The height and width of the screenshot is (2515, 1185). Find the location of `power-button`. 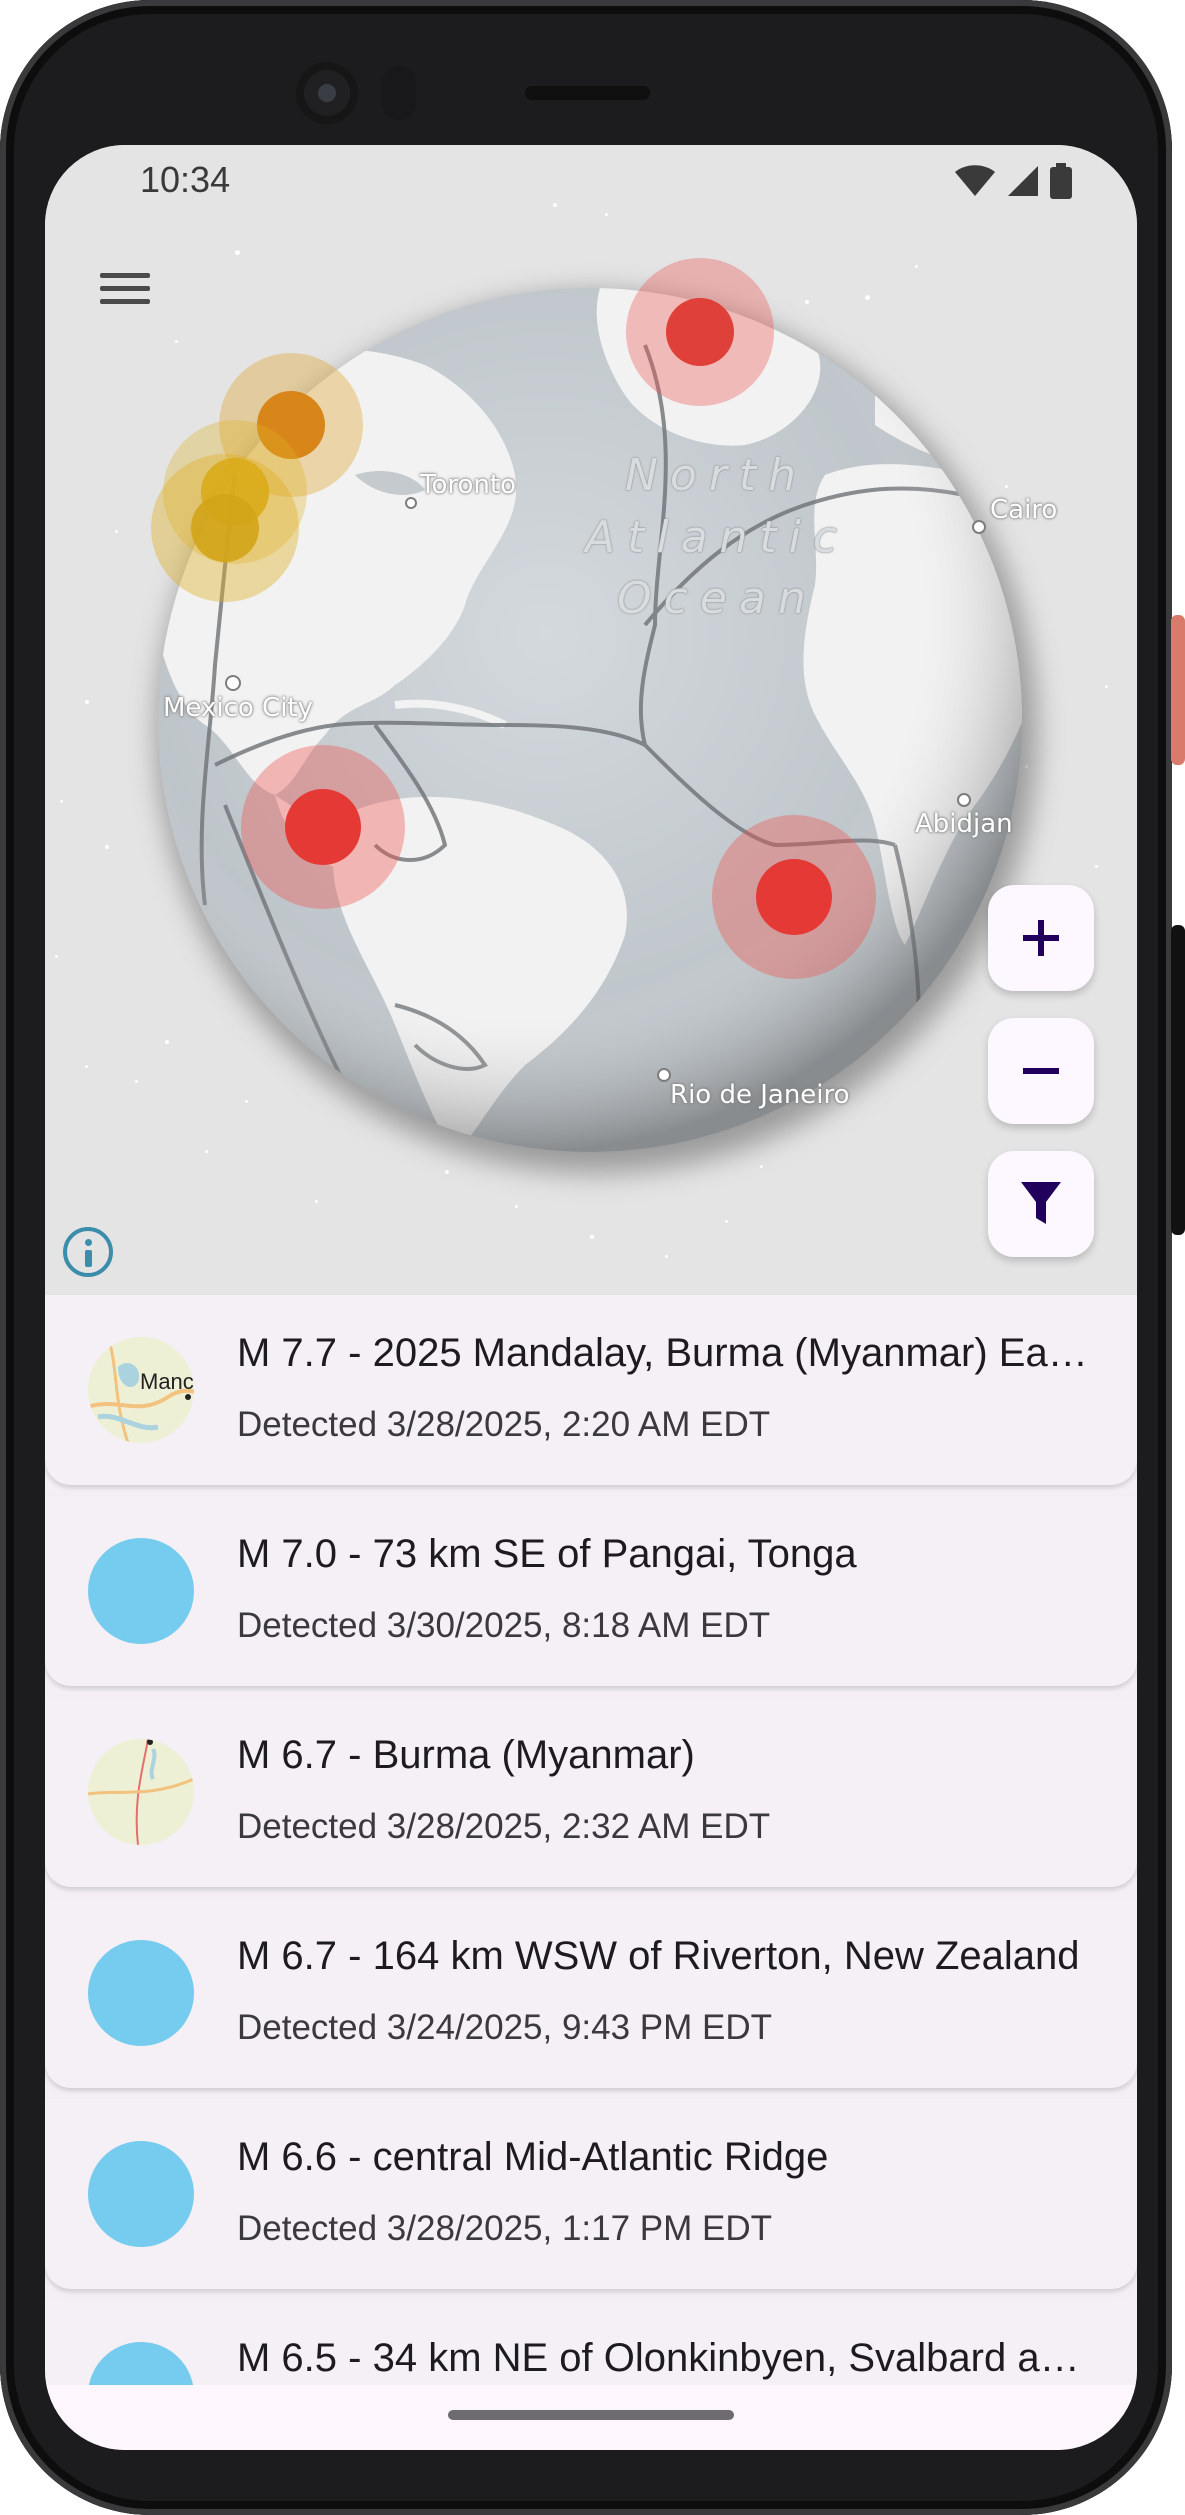

power-button is located at coordinates (1178, 690).